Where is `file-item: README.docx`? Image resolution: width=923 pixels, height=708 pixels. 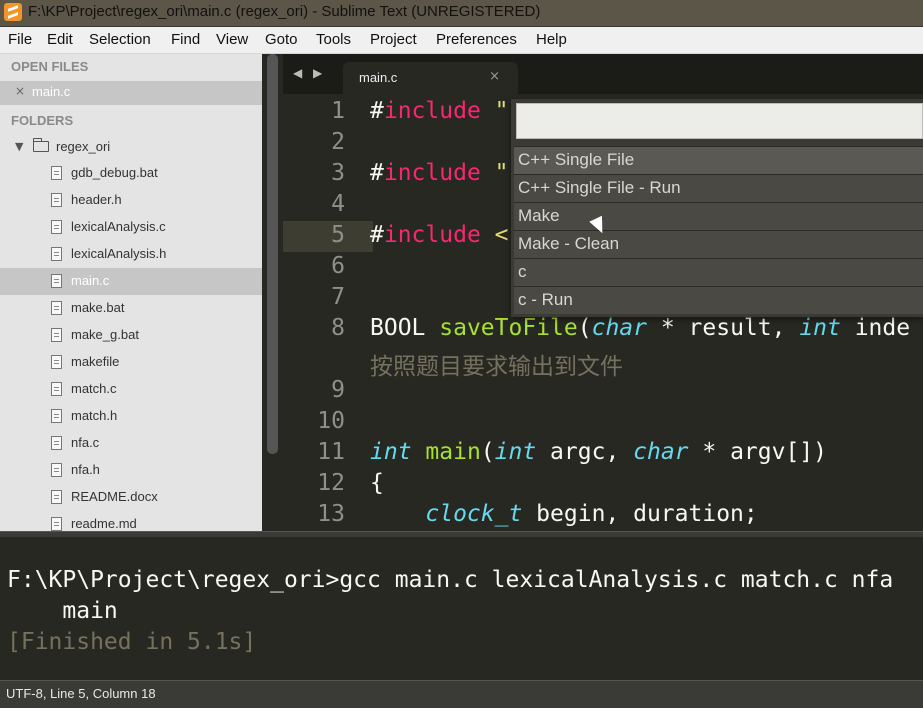 file-item: README.docx is located at coordinates (131, 497).